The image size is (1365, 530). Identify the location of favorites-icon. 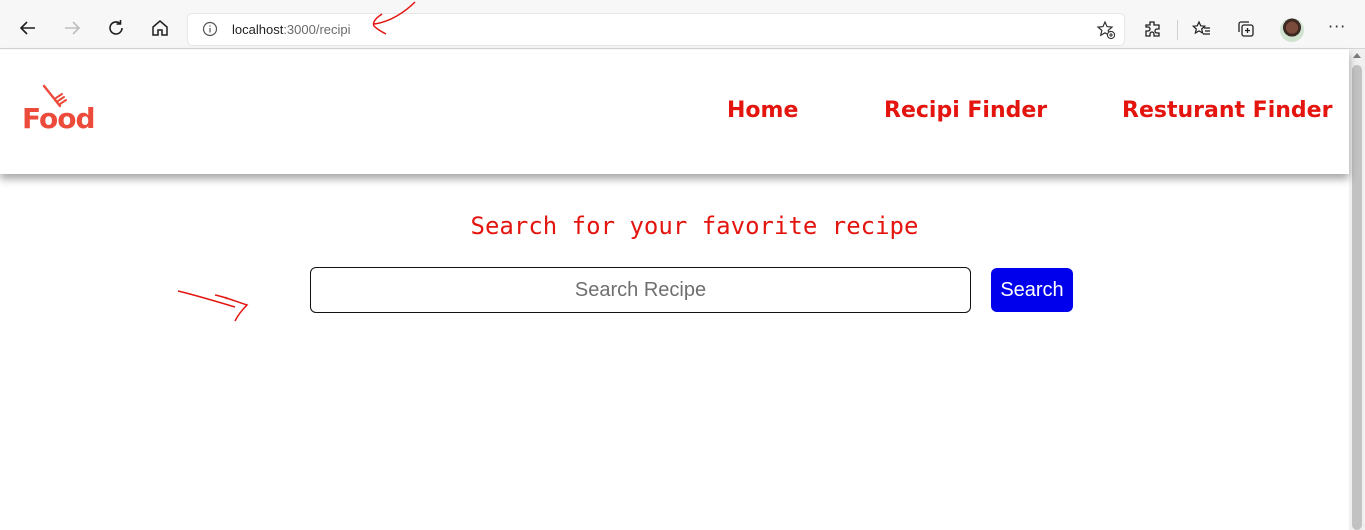
(1202, 29).